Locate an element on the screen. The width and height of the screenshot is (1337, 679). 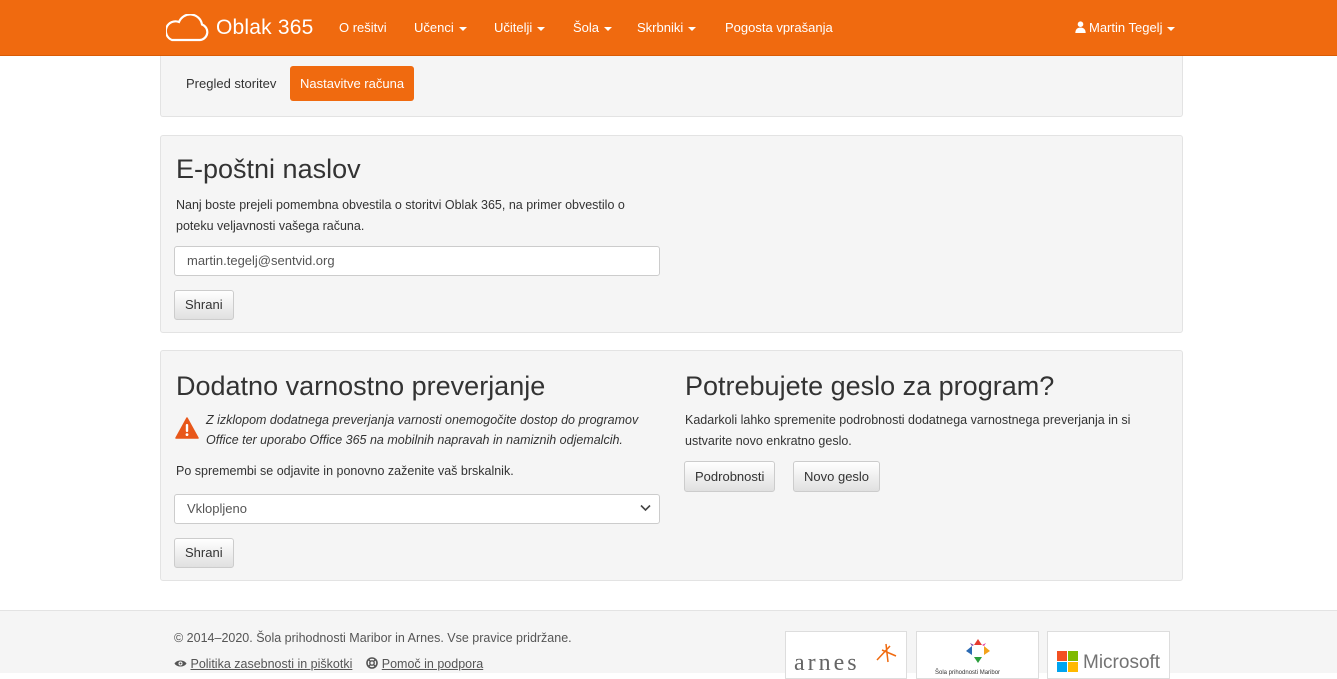
eye-icon is located at coordinates (180, 663).